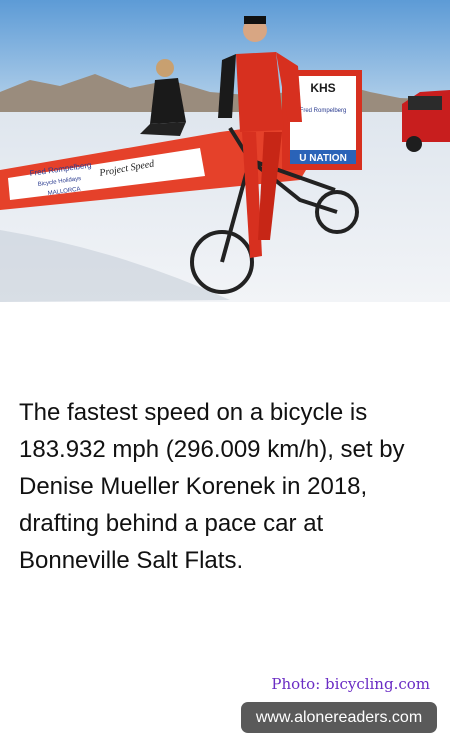 The image size is (450, 750). I want to click on sign-footer-text: U NATION, so click(323, 158).